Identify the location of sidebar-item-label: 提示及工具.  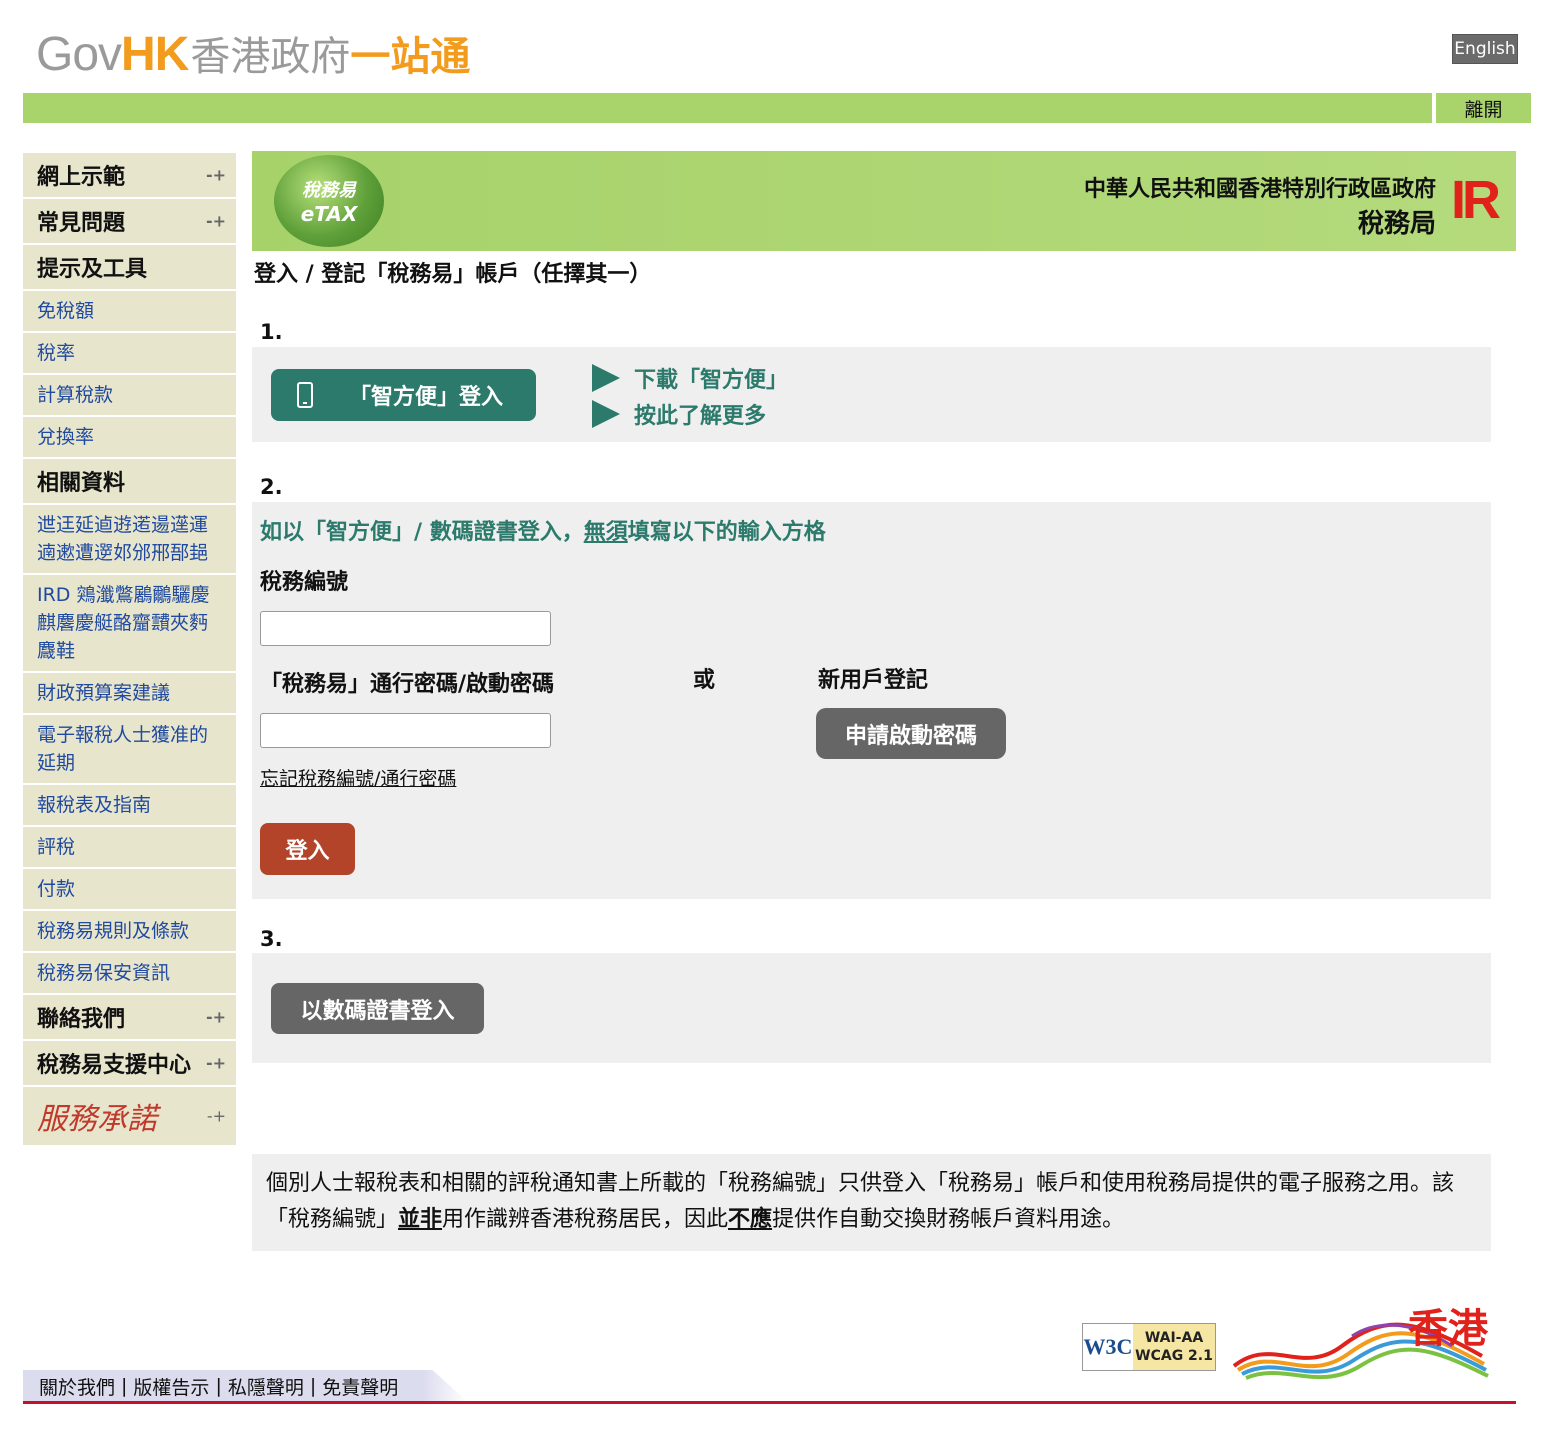
(92, 269).